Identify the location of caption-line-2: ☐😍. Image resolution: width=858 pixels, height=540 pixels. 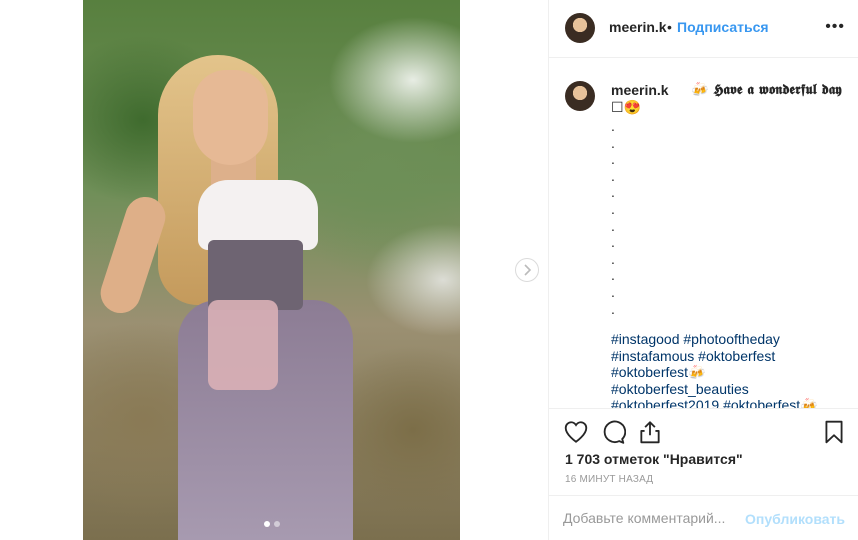
(626, 107).